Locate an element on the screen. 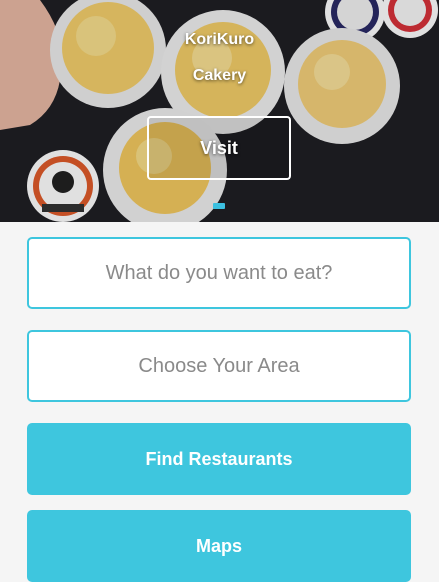  maps-button: Maps is located at coordinates (219, 546).